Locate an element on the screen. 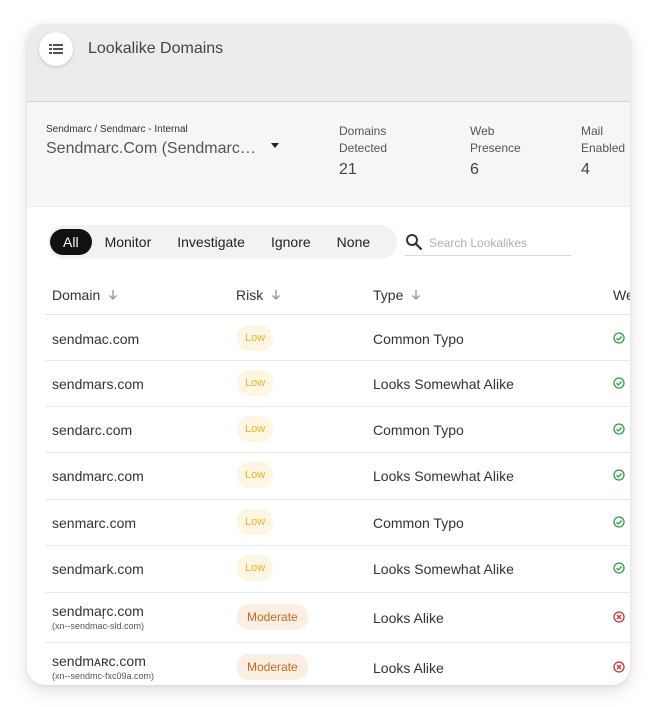 This screenshot has height=707, width=656. domain-cell: sendmac.com is located at coordinates (96, 339).